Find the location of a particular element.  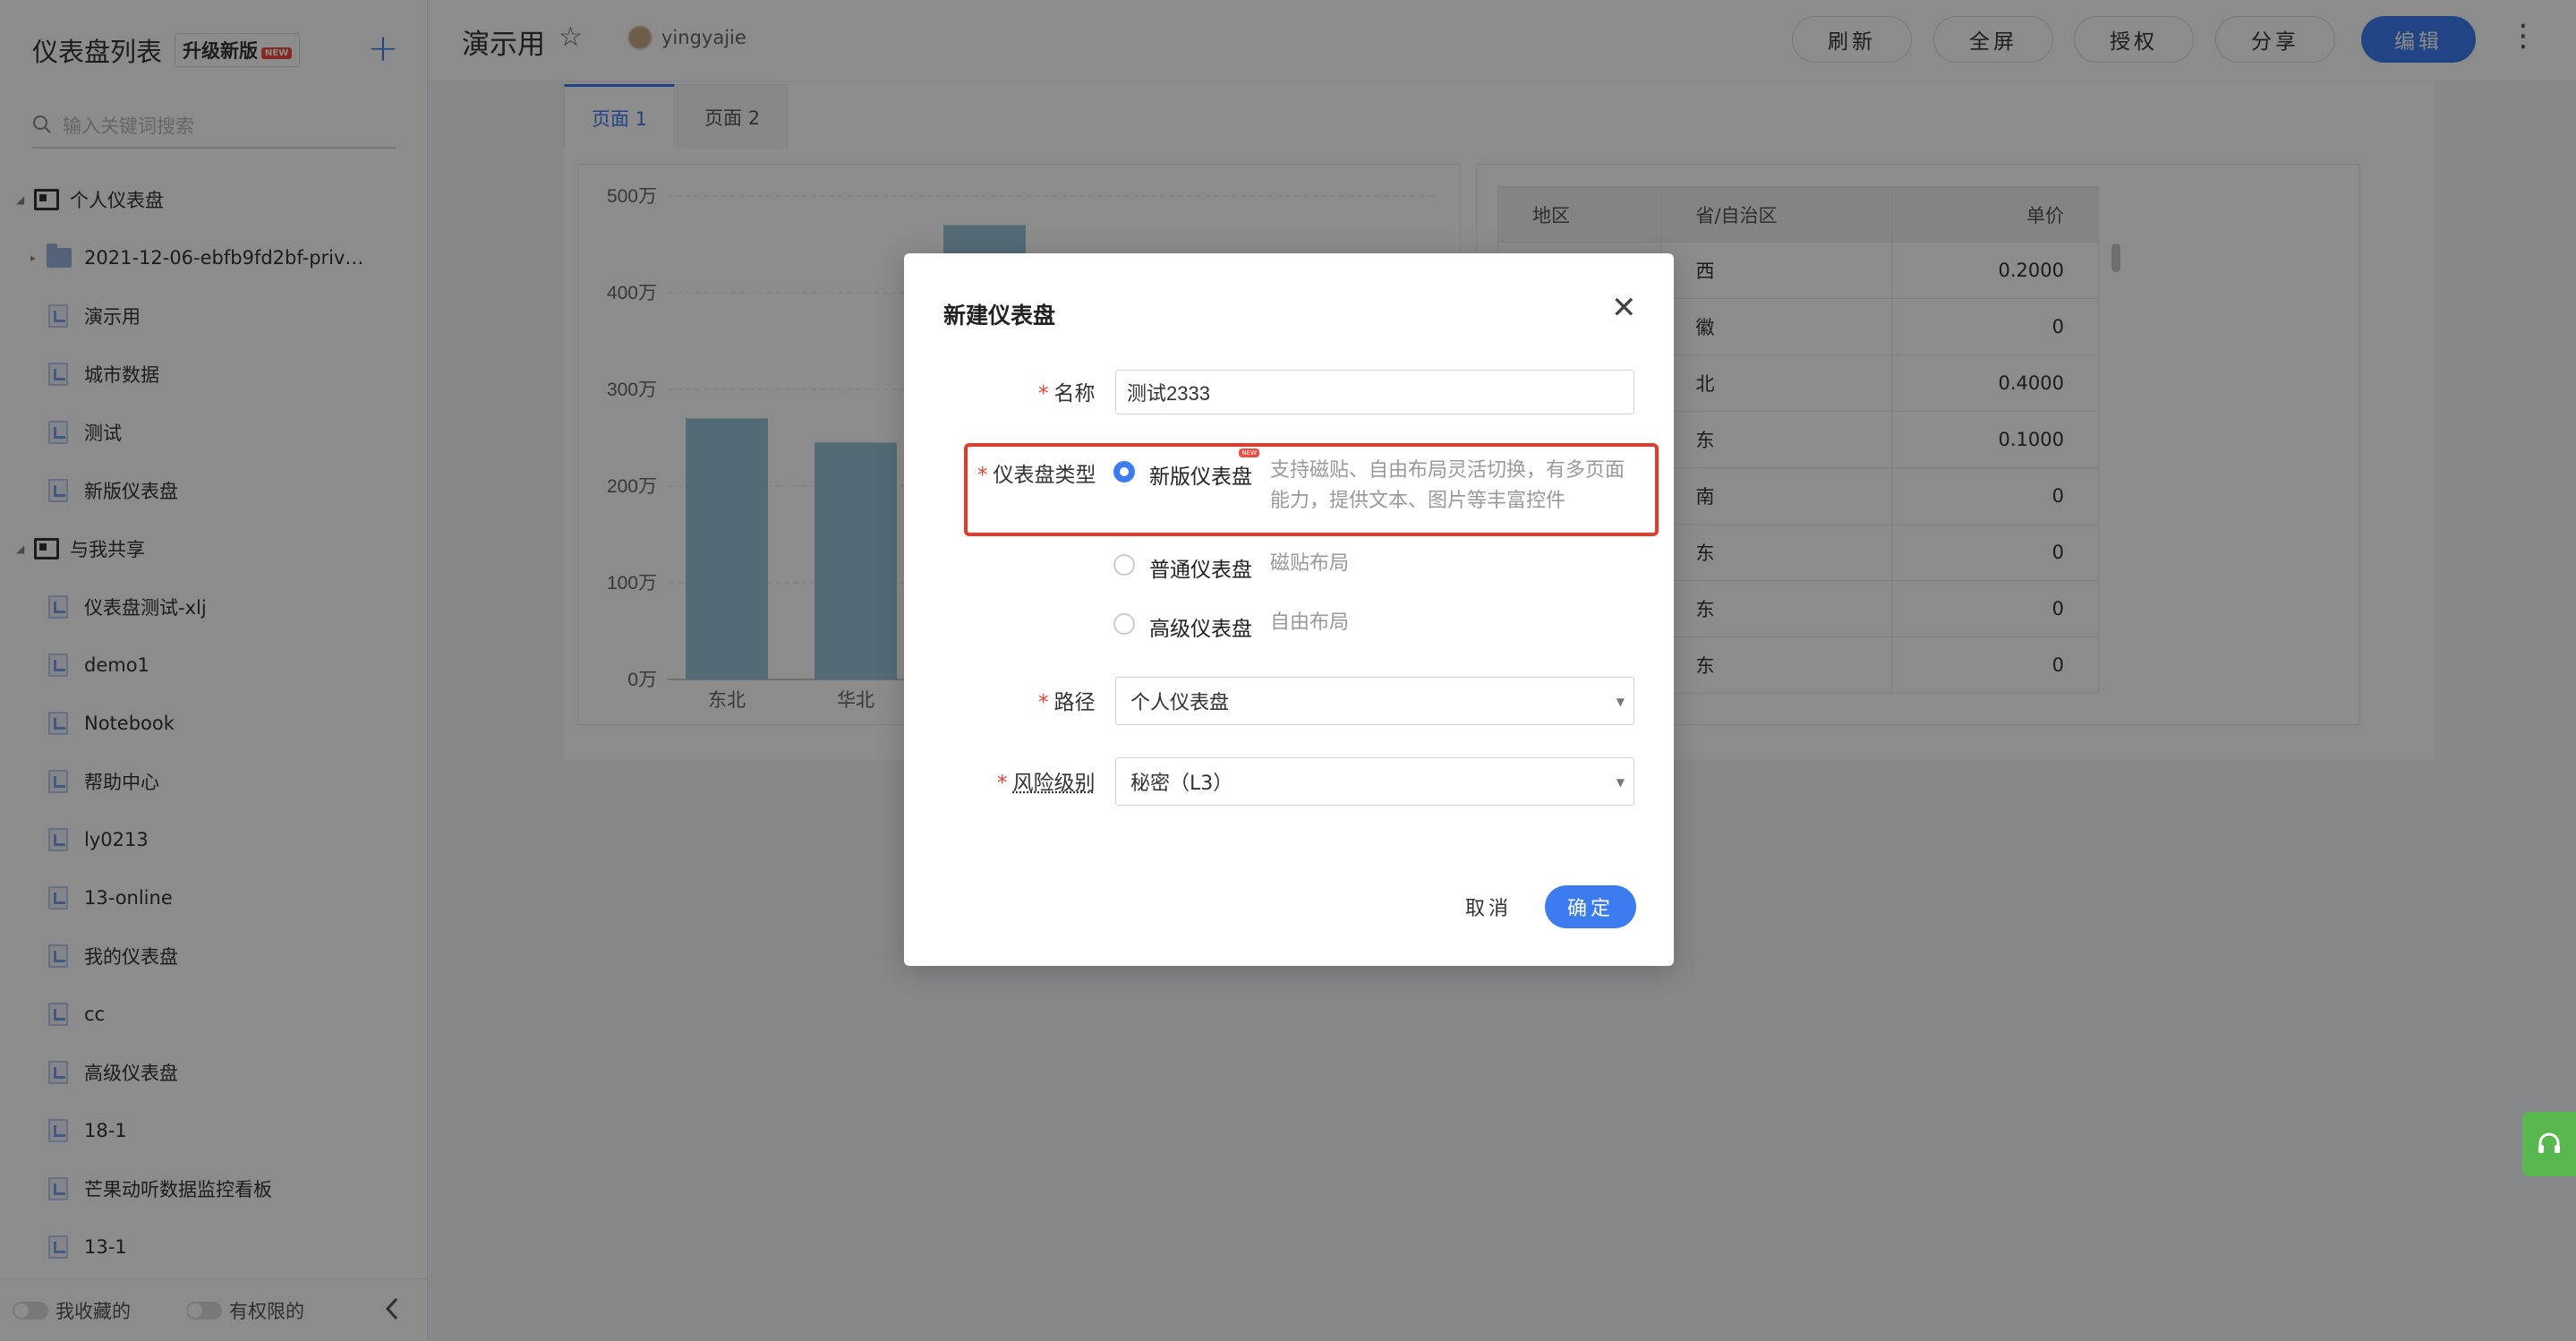

option-advanced-desc: 自由布局 is located at coordinates (1310, 622).